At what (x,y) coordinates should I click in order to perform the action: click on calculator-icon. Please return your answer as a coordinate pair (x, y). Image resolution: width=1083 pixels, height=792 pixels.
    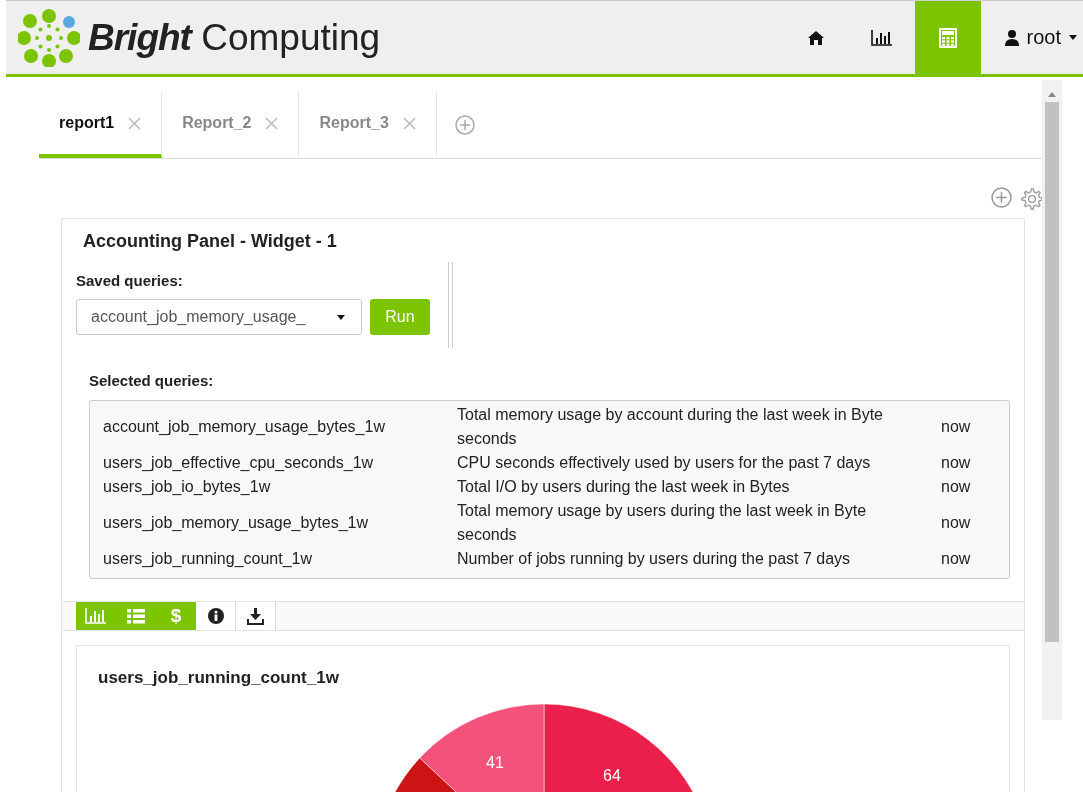
    Looking at the image, I should click on (947, 37).